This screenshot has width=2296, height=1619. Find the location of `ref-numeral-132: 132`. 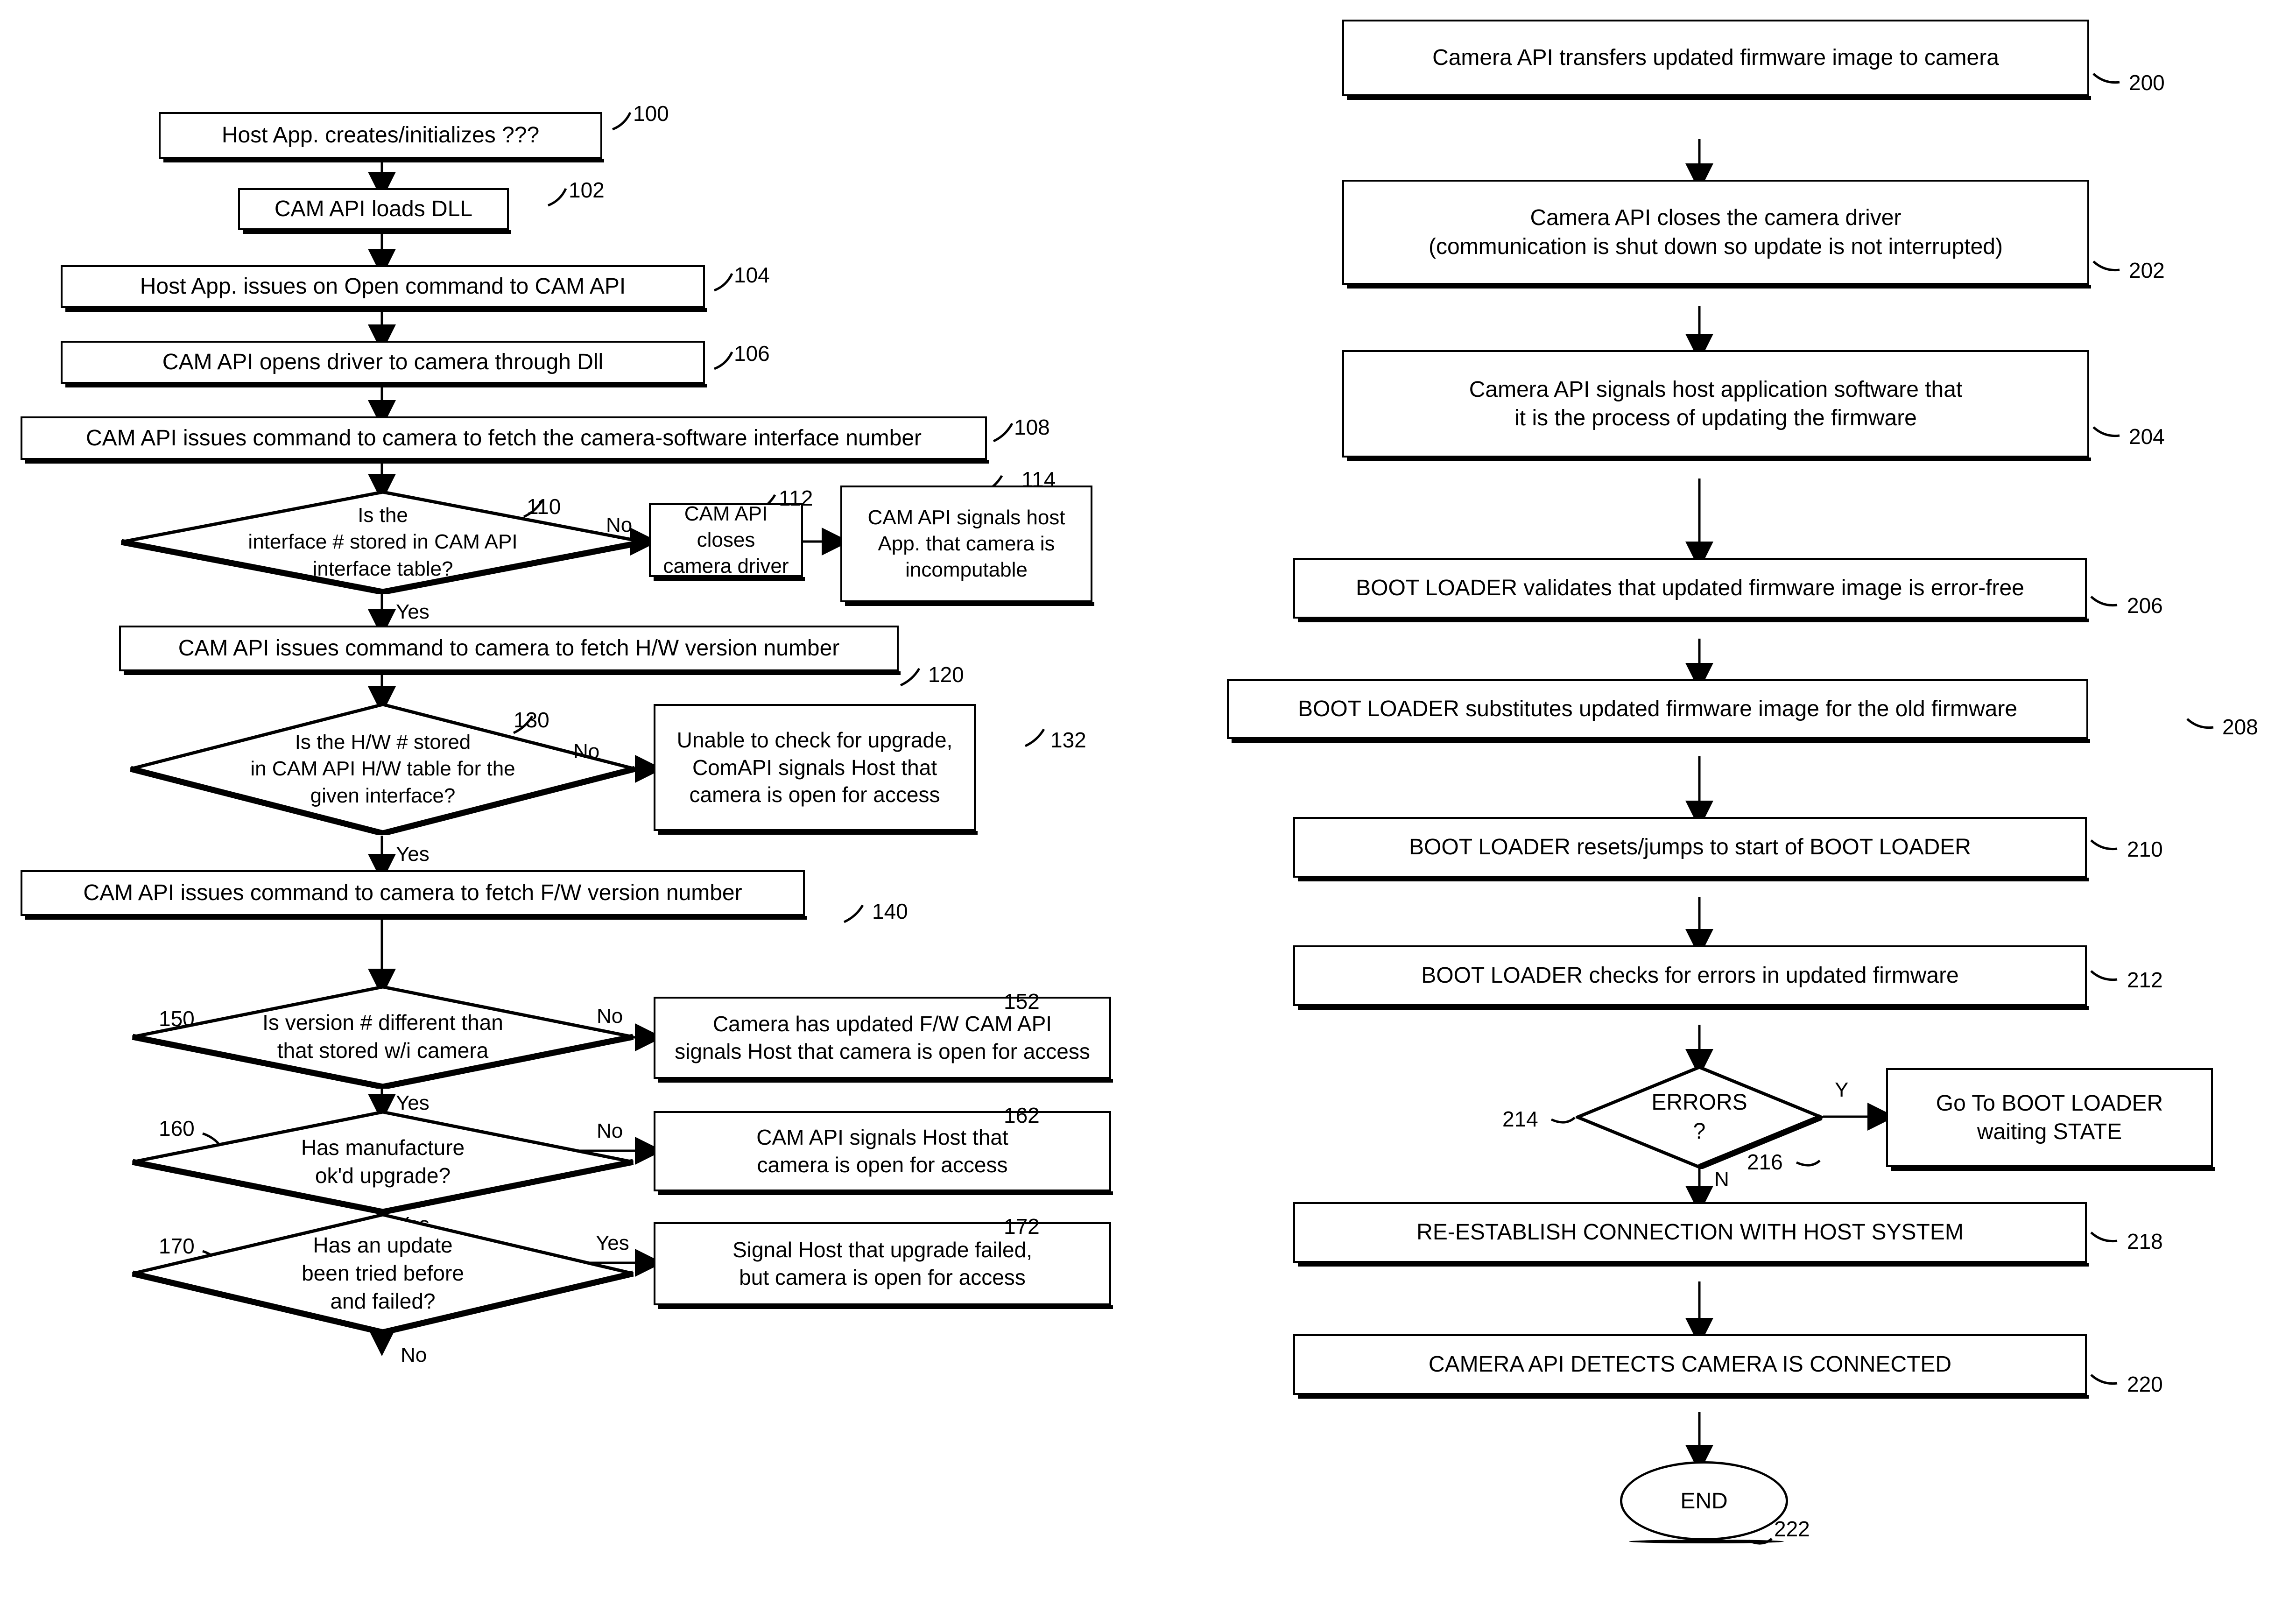

ref-numeral-132: 132 is located at coordinates (1068, 740).